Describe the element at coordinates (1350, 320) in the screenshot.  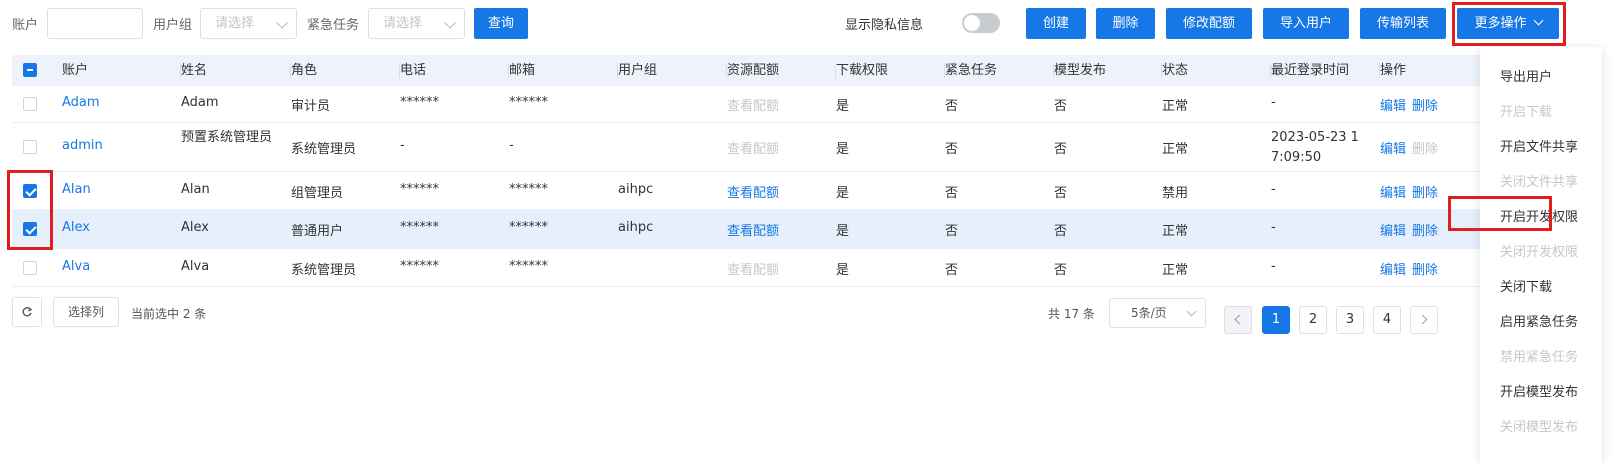
I see `page-3: 3` at that location.